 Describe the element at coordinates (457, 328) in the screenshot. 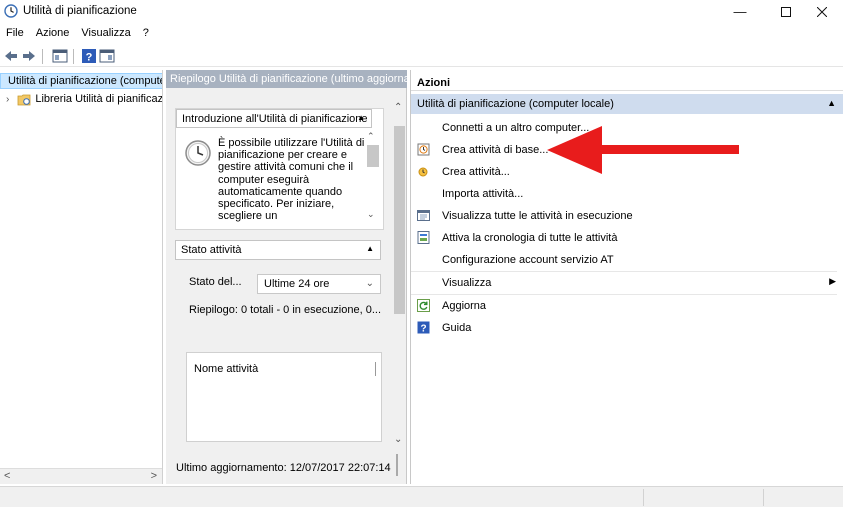

I see `action-label: Guida` at that location.